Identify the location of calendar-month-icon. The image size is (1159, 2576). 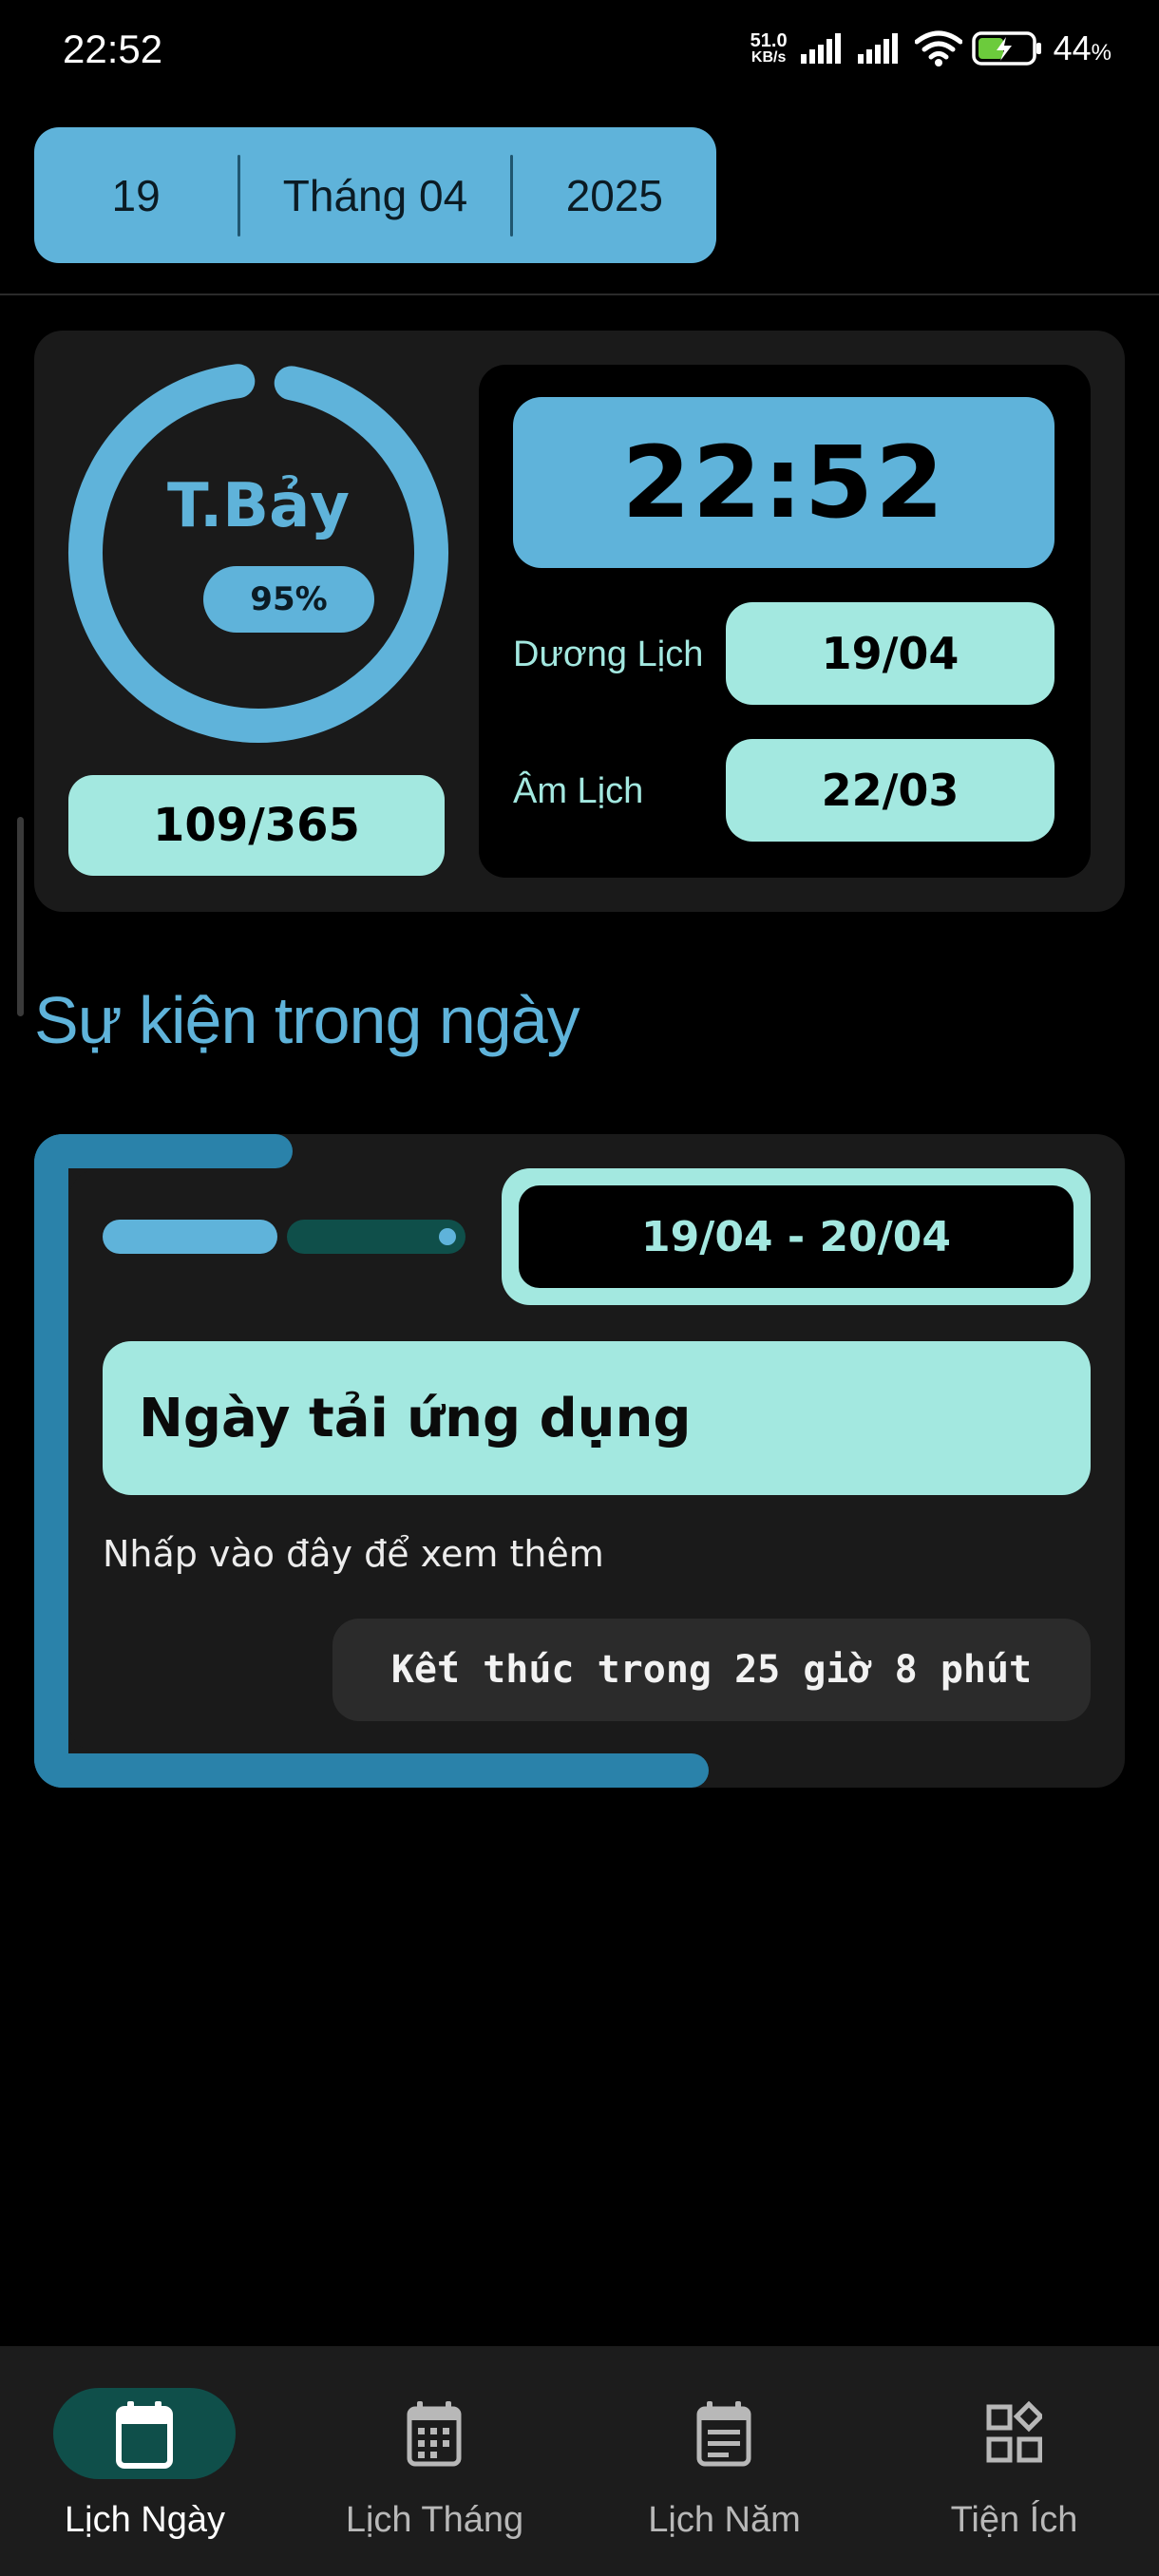
(434, 2434).